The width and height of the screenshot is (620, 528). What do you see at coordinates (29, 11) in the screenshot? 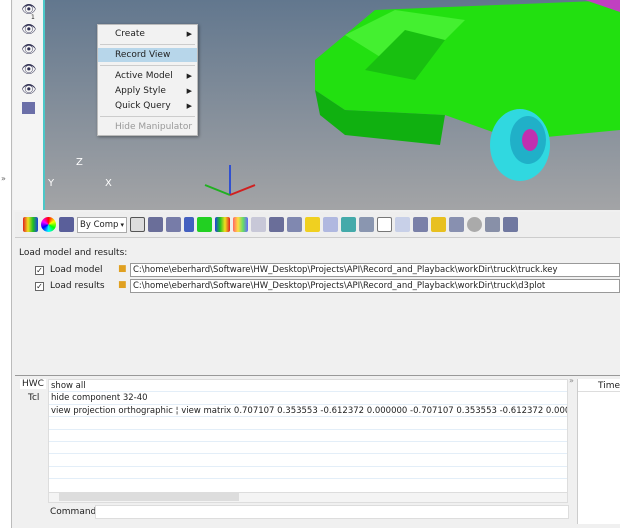
I see `eye-icon: 👁` at bounding box center [29, 11].